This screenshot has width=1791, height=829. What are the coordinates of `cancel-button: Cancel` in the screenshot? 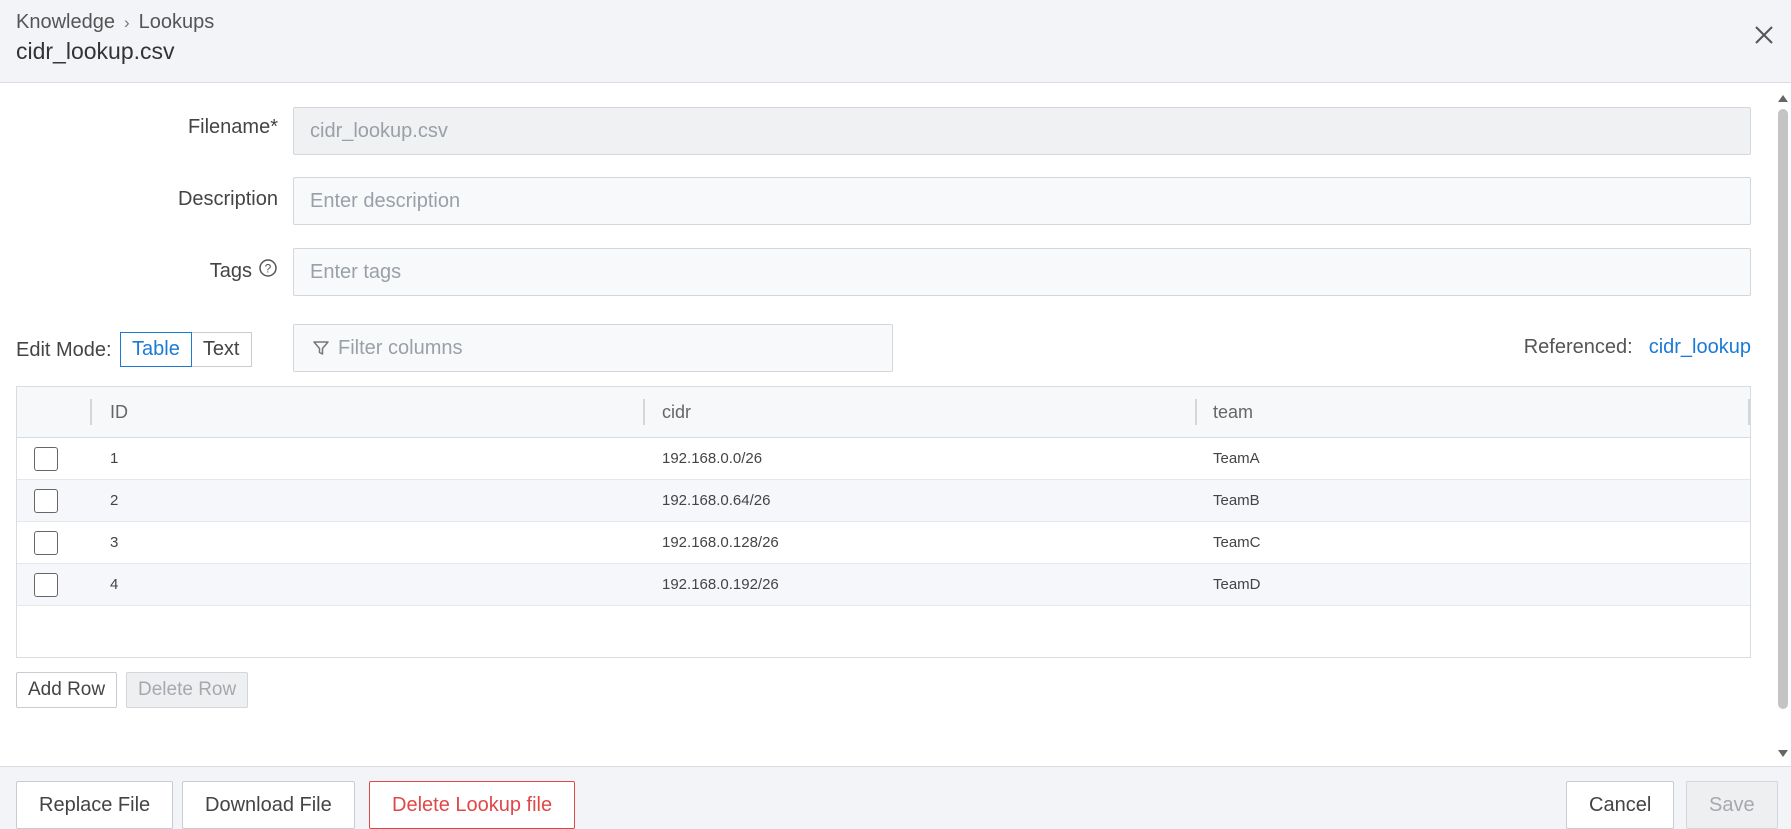 It's located at (1620, 805).